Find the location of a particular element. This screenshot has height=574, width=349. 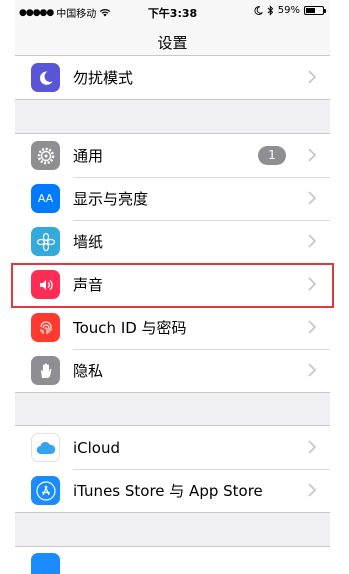

text-size-icon: AA is located at coordinates (45, 198).